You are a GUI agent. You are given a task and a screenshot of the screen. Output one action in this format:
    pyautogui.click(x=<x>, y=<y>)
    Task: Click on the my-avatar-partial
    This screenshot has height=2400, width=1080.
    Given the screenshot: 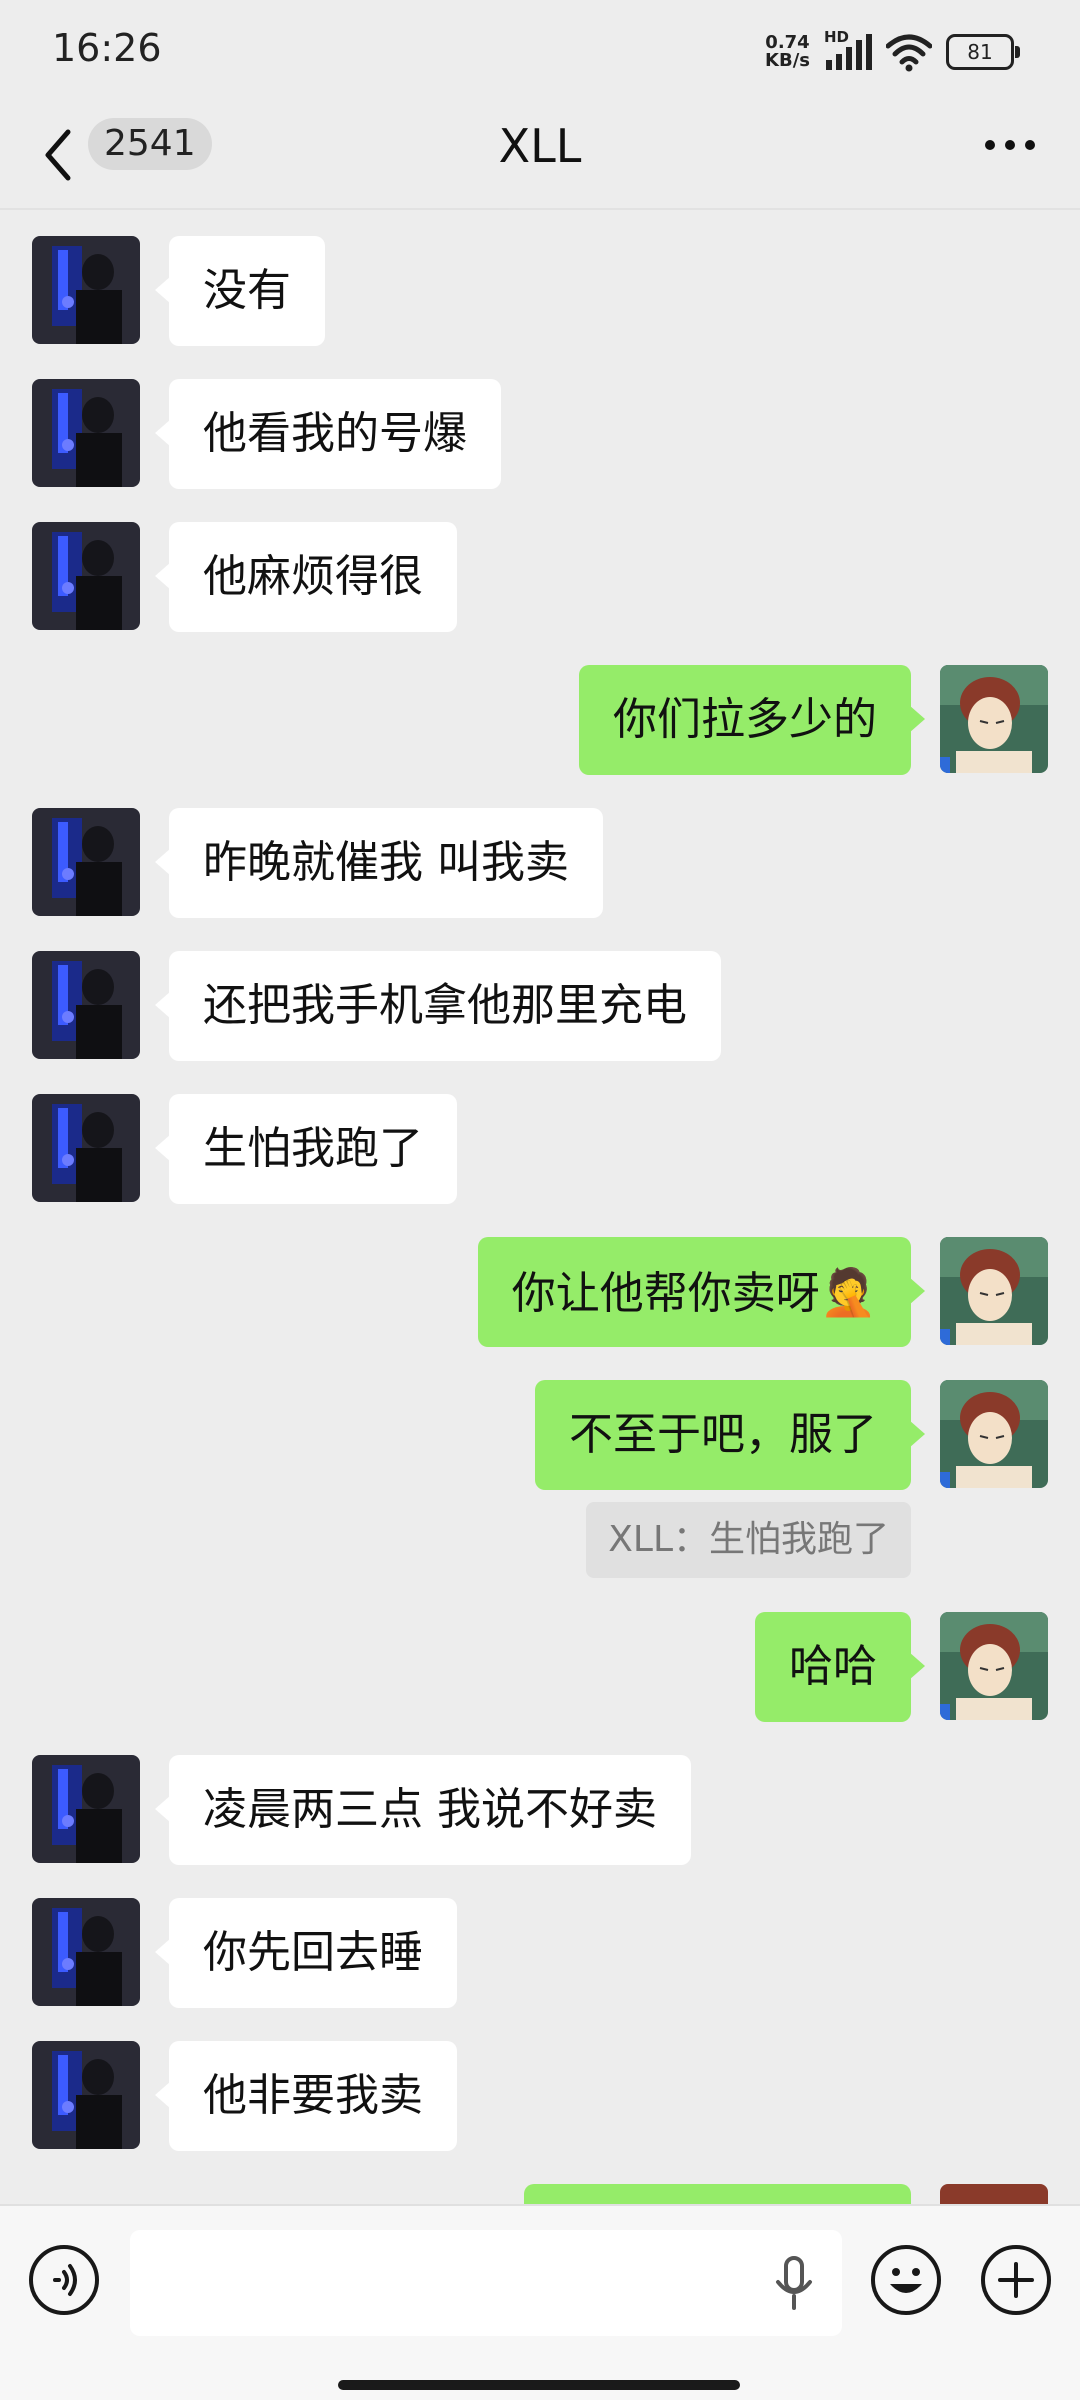 What is the action you would take?
    pyautogui.click(x=994, y=2194)
    